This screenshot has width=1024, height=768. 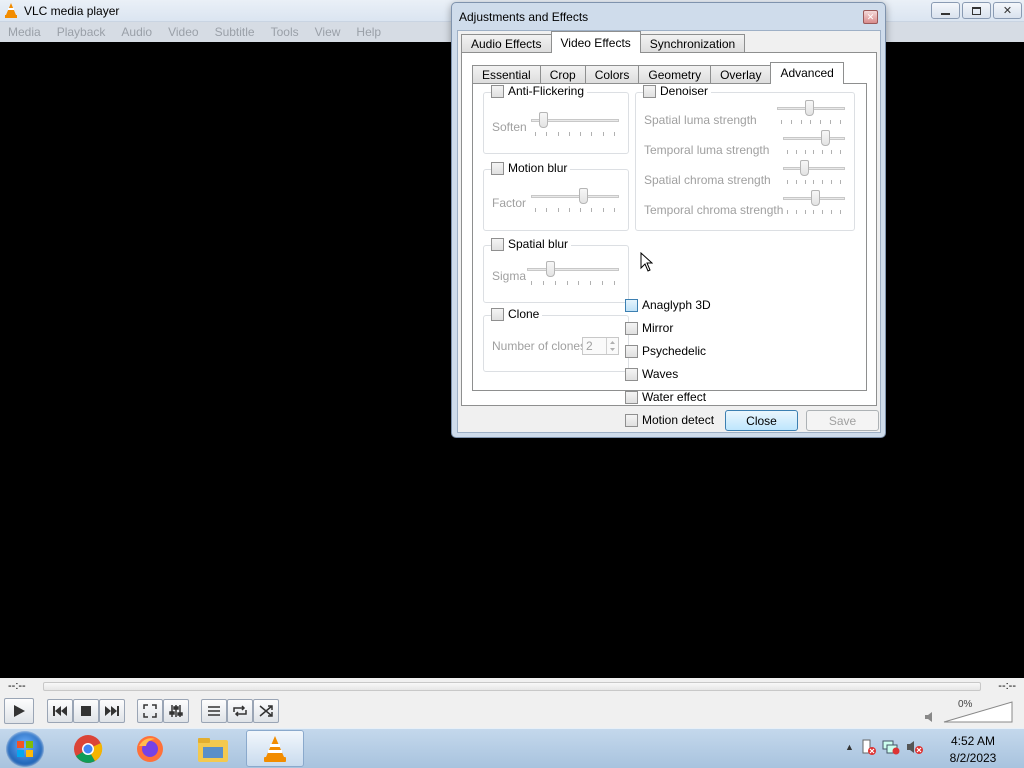 I want to click on water-effect-option: Water effect, so click(x=665, y=397).